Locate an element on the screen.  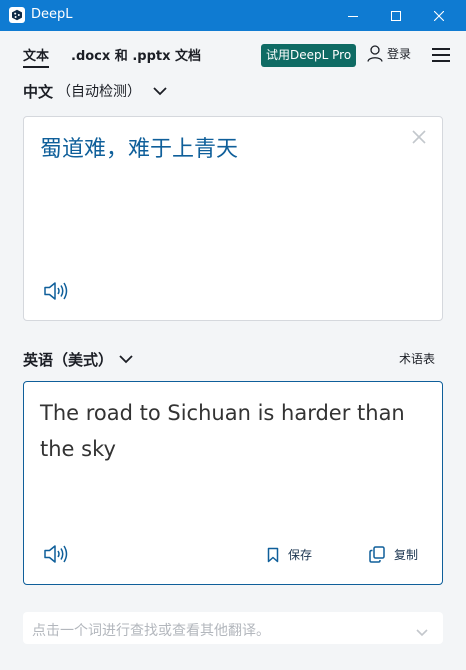
maximize-icon is located at coordinates (396, 15).